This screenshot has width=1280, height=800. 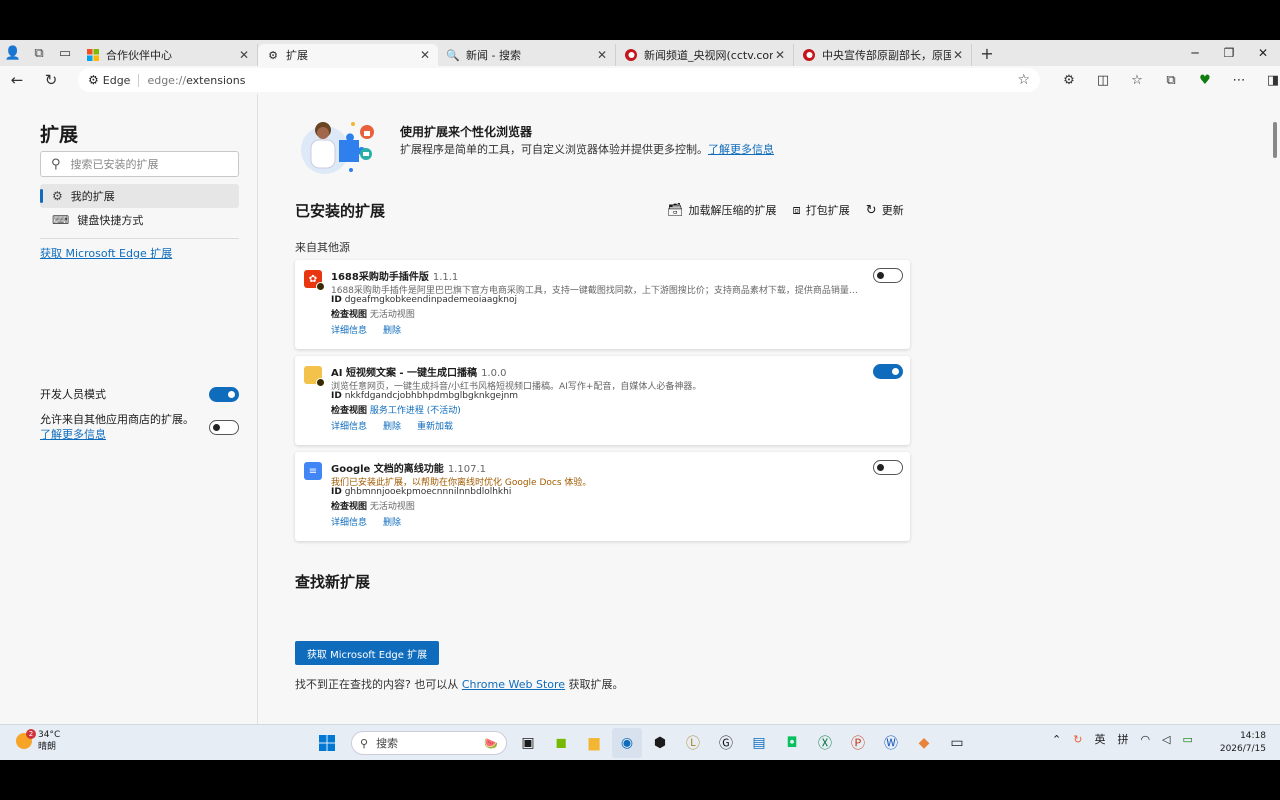 What do you see at coordinates (561, 743) in the screenshot?
I see `nvidia-icon: ◼` at bounding box center [561, 743].